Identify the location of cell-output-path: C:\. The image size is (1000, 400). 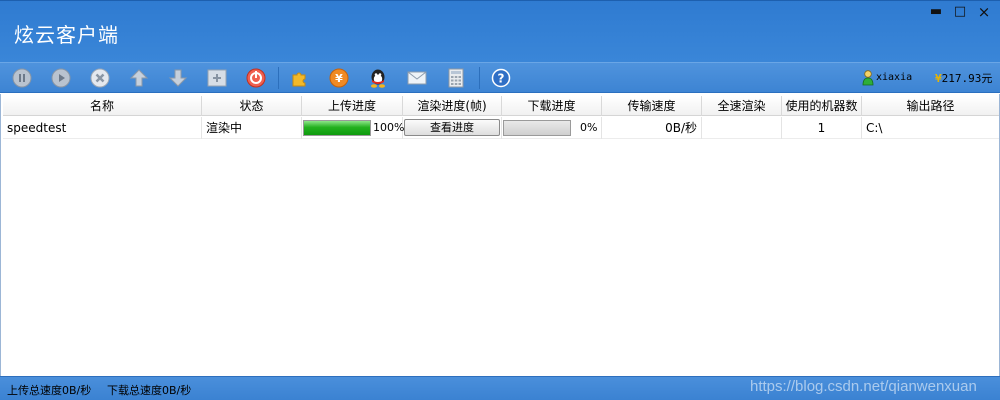
(874, 128).